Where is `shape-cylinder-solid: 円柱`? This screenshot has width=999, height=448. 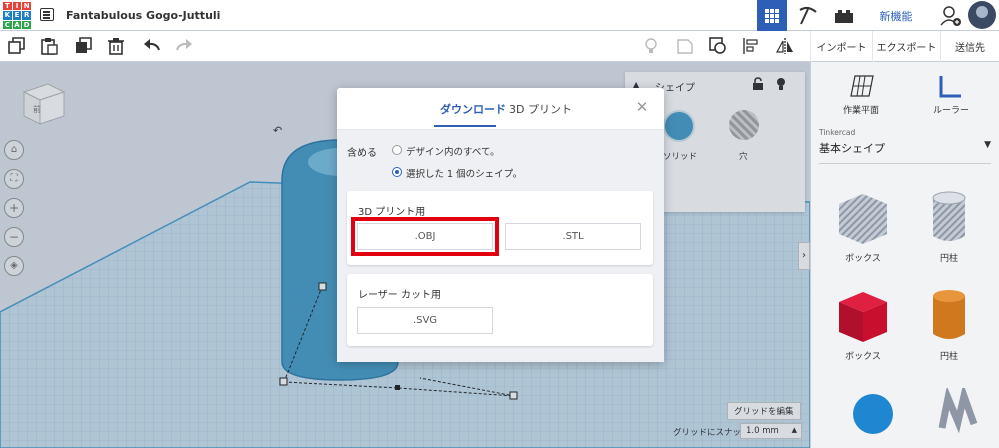 shape-cylinder-solid: 円柱 is located at coordinates (949, 323).